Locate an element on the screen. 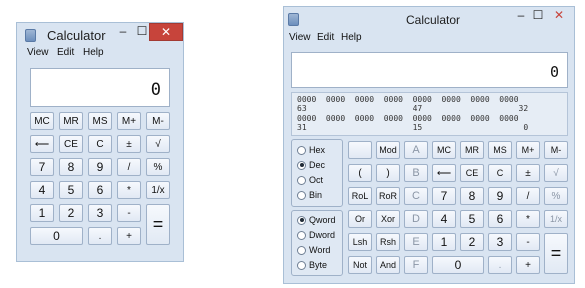  hex-d-button: D is located at coordinates (416, 219).